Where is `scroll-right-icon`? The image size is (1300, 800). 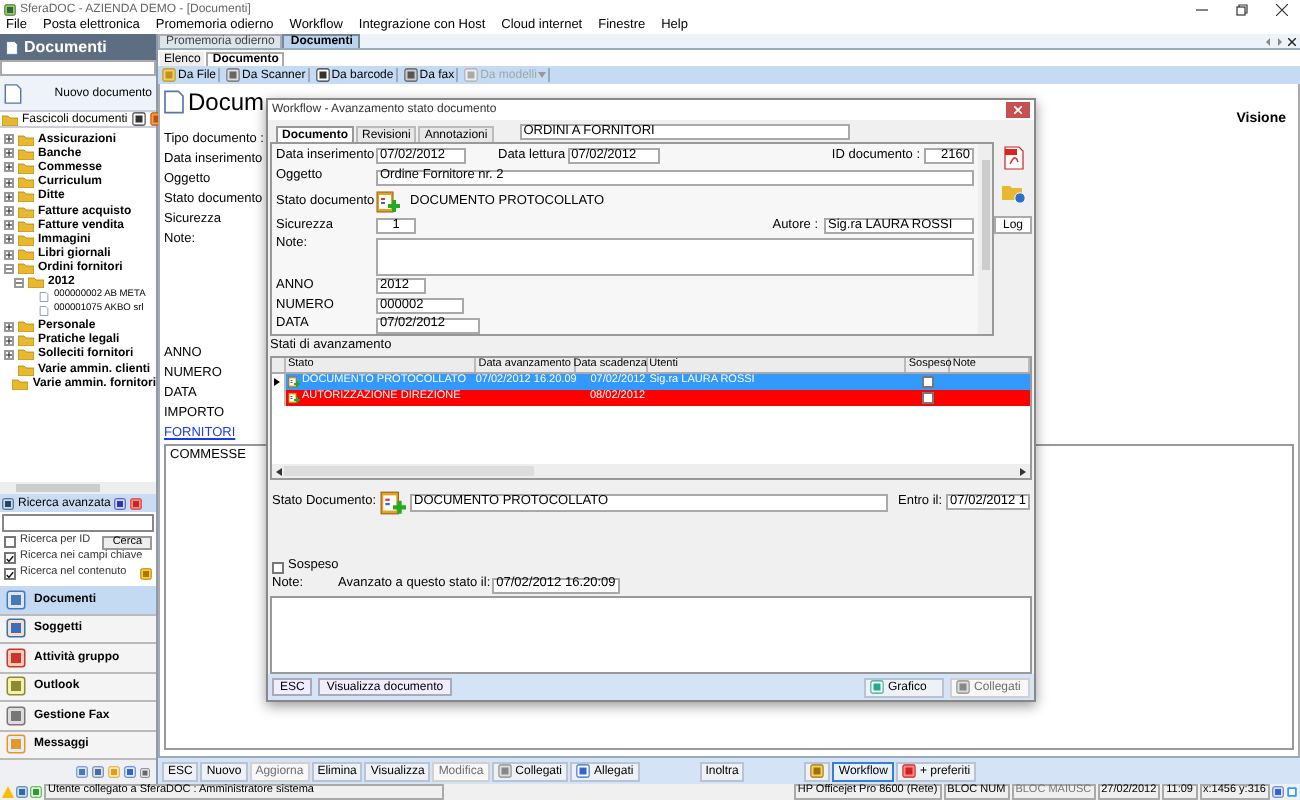
scroll-right-icon is located at coordinates (1023, 471).